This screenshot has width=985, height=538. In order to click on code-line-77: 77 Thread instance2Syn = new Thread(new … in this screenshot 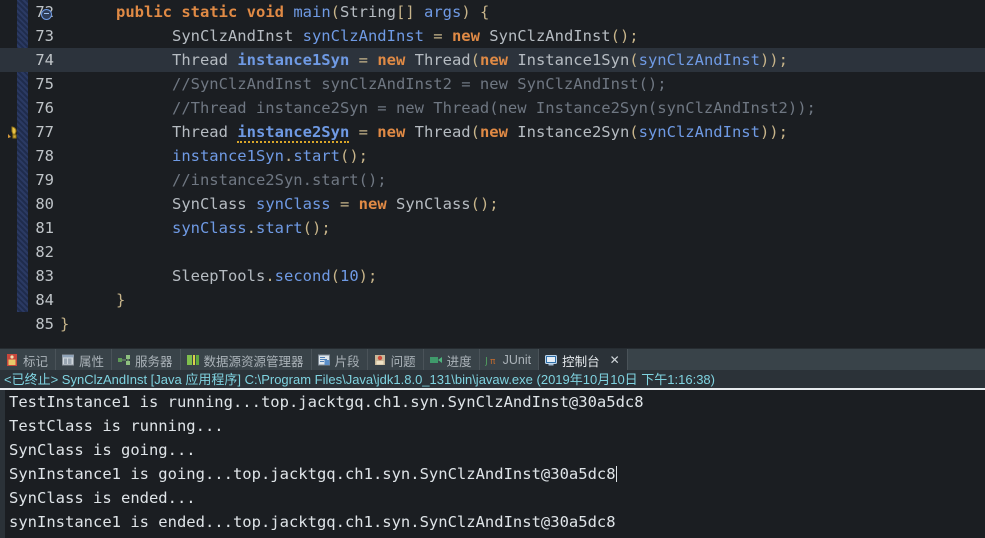, I will do `click(492, 132)`.